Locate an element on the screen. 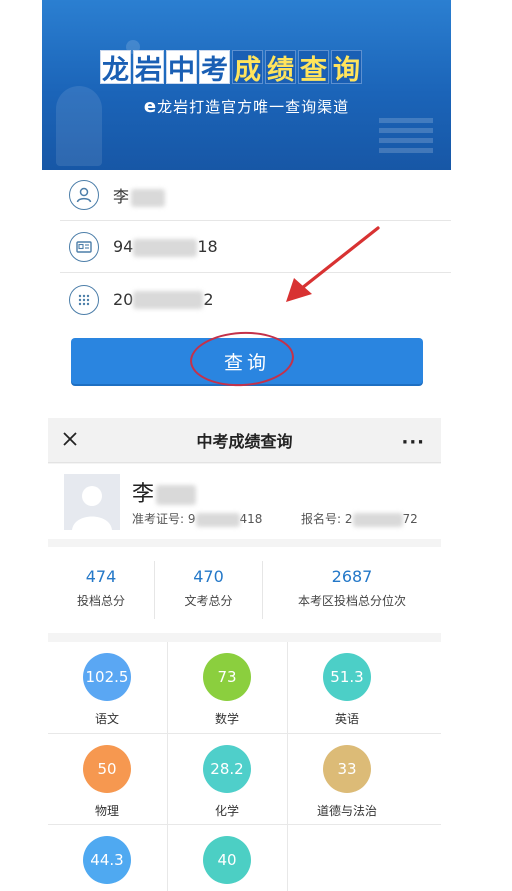 This screenshot has width=512, height=891. subject-cell: 44.3 is located at coordinates (107, 858).